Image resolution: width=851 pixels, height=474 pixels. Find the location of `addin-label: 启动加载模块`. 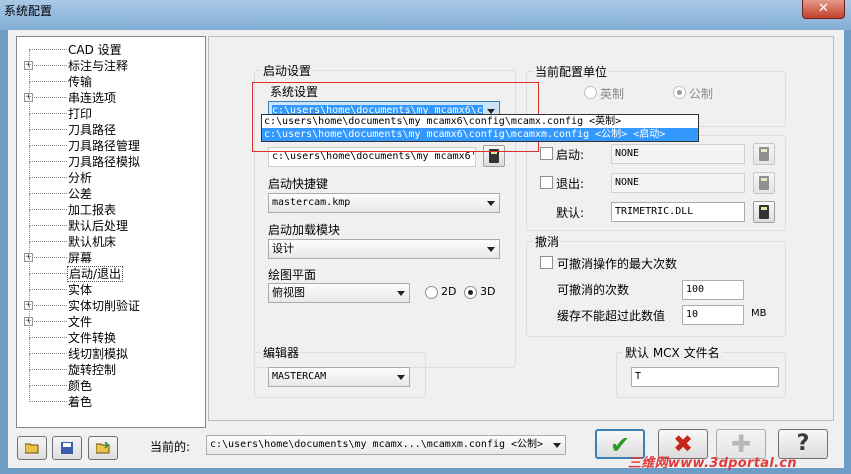

addin-label: 启动加载模块 is located at coordinates (304, 230).